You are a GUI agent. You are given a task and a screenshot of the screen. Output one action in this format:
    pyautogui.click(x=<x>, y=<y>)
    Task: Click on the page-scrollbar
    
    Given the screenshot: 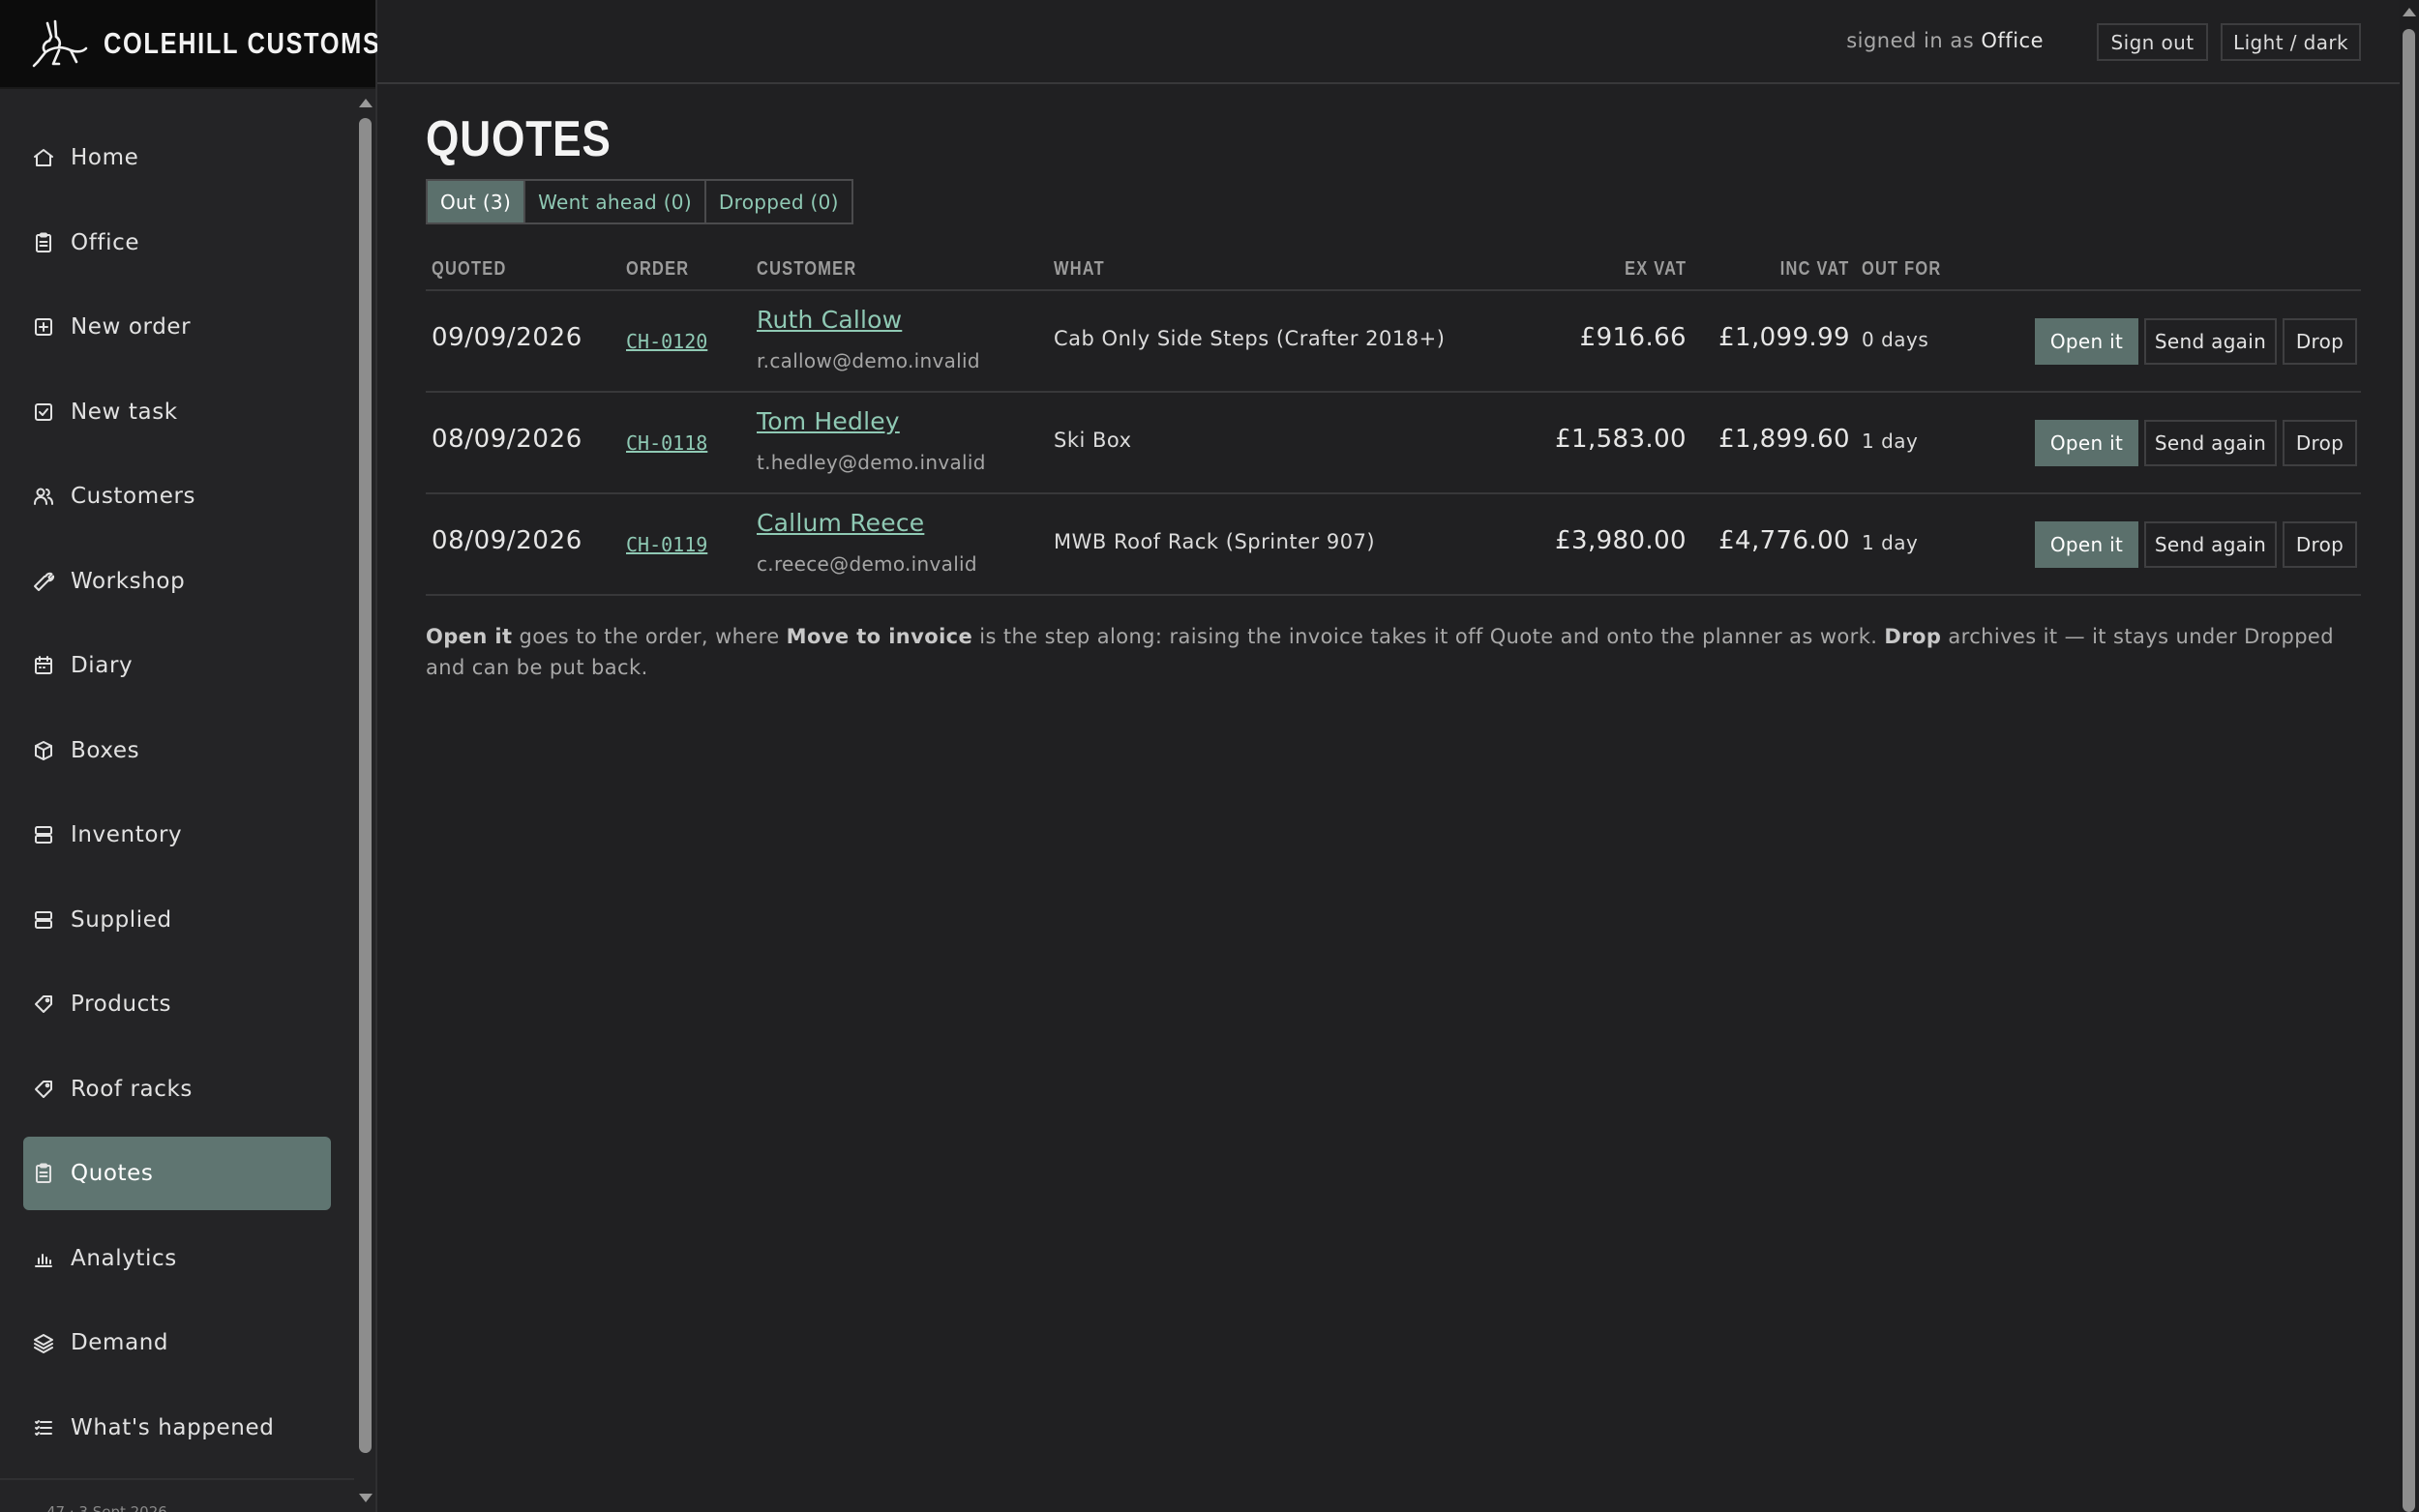 What is the action you would take?
    pyautogui.click(x=2410, y=756)
    